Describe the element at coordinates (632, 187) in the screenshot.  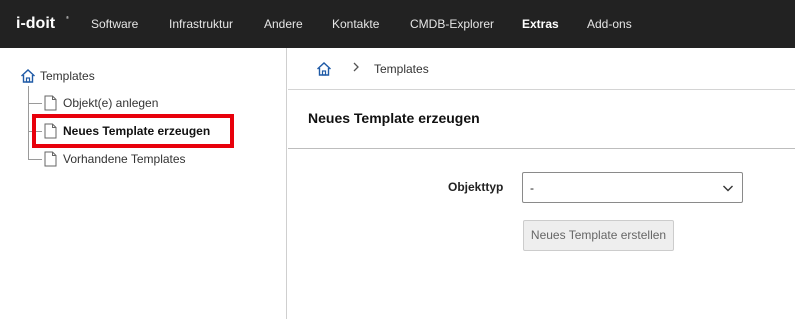
I see `objekttyp-select: -` at that location.